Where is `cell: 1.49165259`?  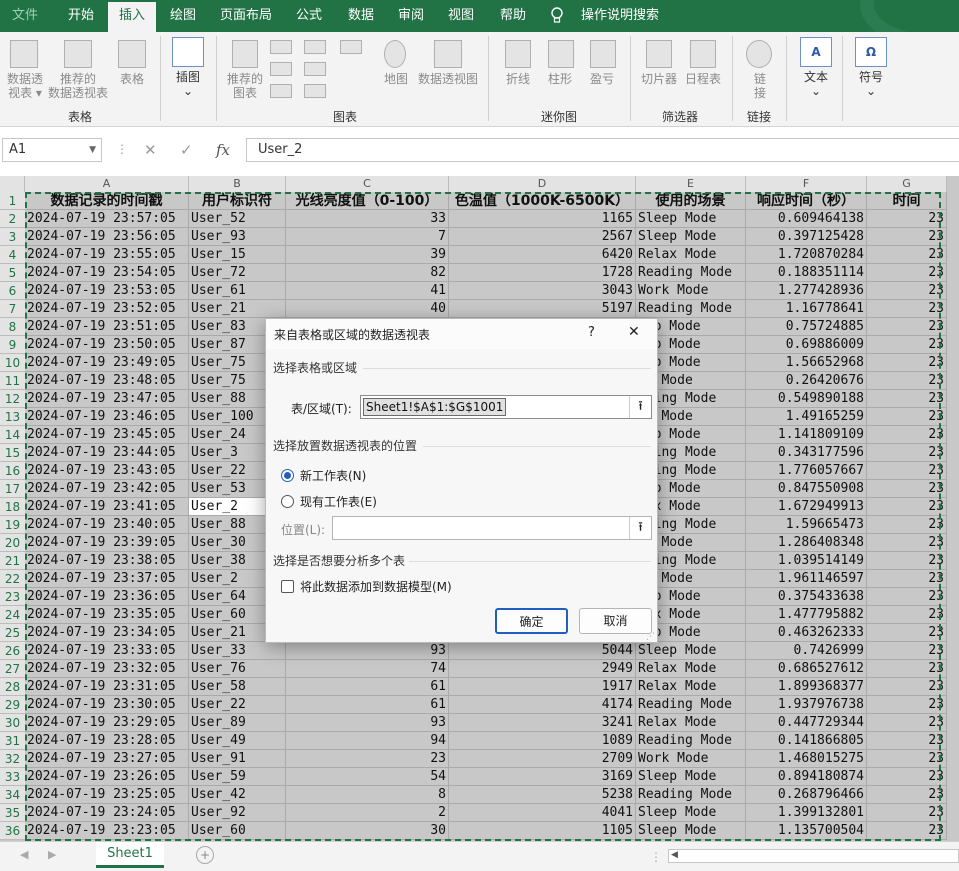 cell: 1.49165259 is located at coordinates (806, 417).